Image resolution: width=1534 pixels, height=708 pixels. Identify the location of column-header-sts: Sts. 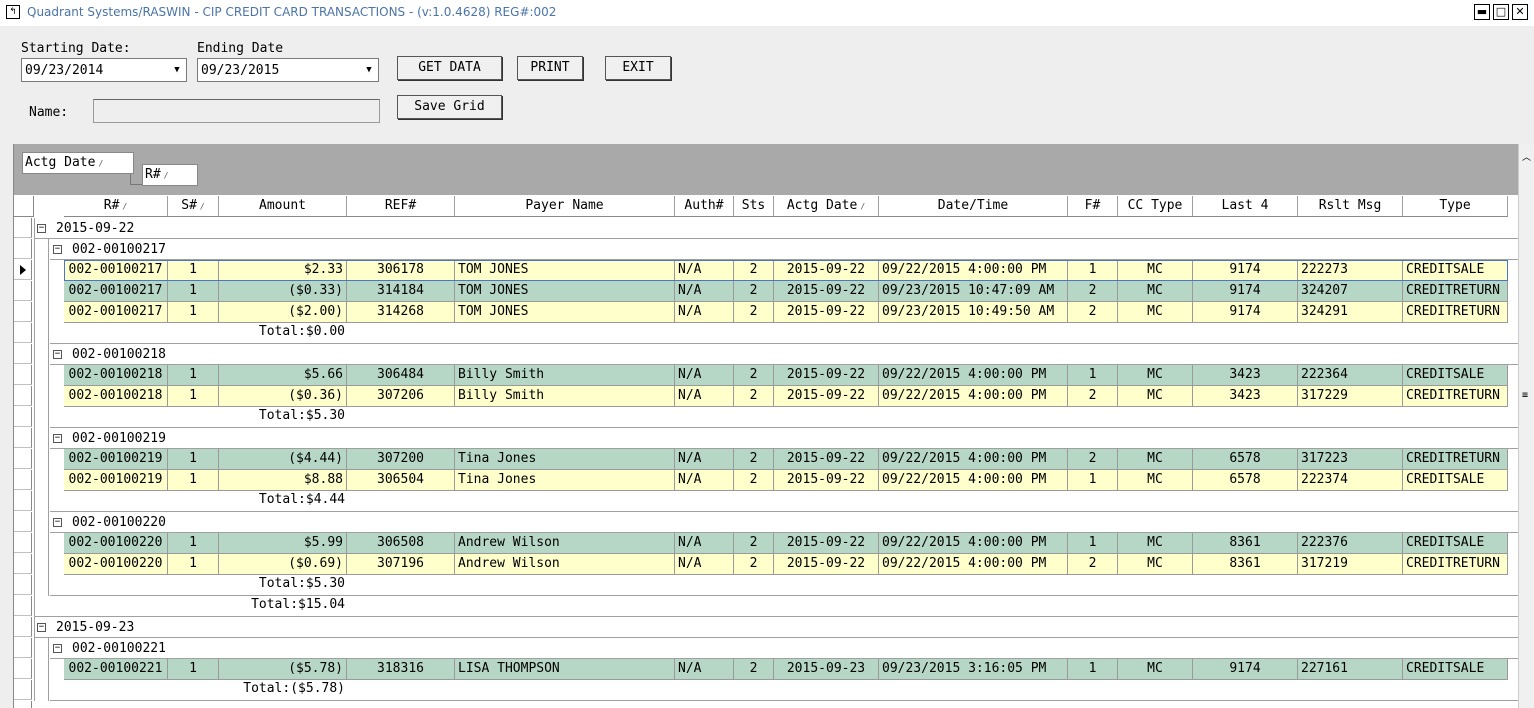
(754, 206).